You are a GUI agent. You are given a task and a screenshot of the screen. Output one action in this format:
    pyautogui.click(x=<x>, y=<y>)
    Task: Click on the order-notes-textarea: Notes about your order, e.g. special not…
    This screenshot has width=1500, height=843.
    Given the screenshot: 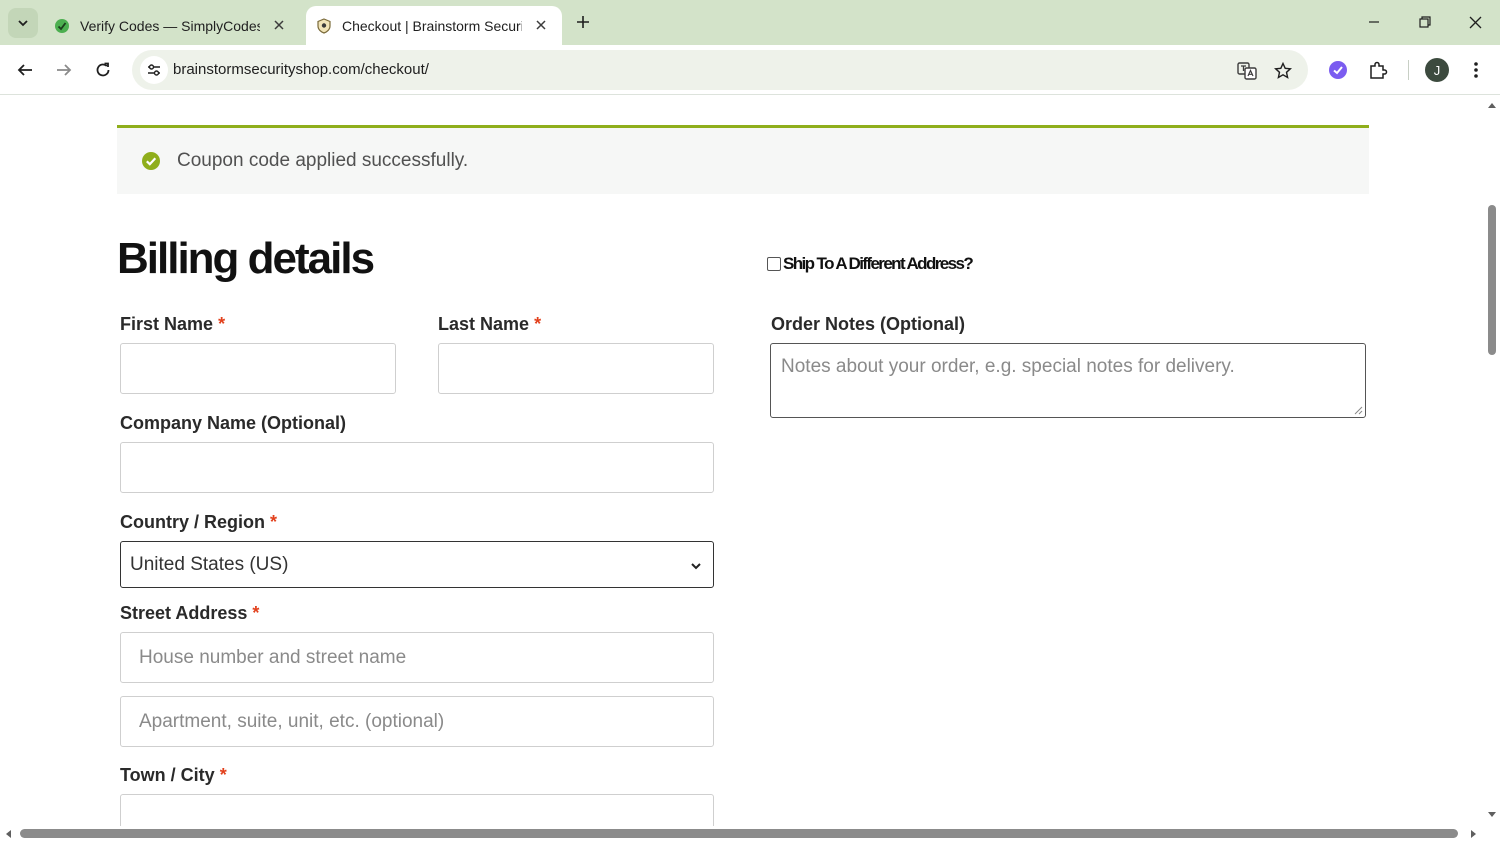 What is the action you would take?
    pyautogui.click(x=1068, y=380)
    